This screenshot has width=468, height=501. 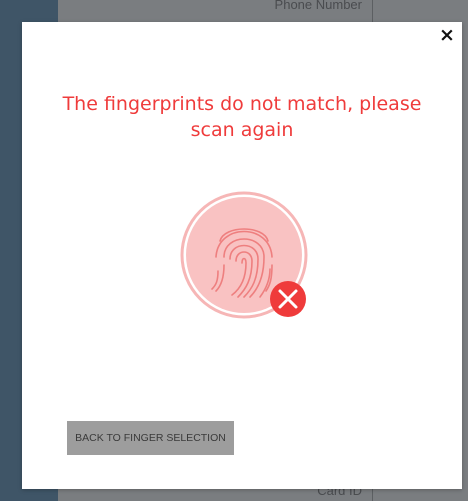 I want to click on background-field-label-phone: Phone Number, so click(x=318, y=6).